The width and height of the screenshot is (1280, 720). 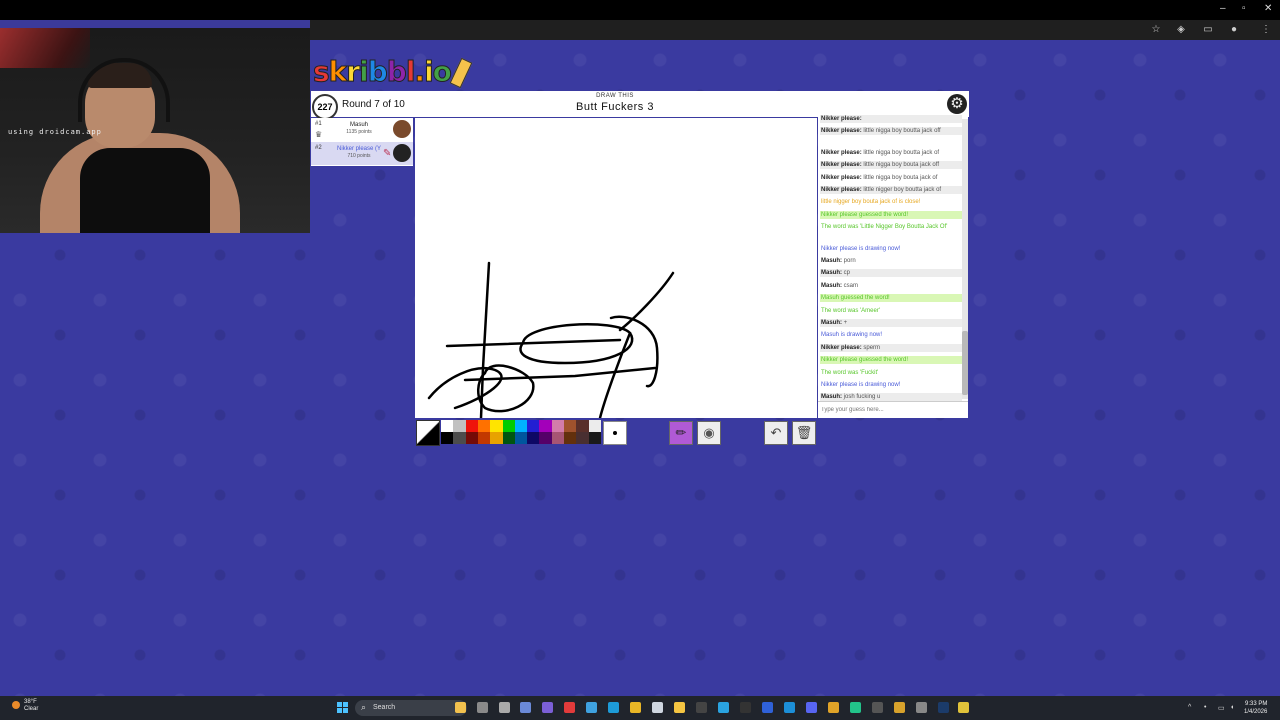 What do you see at coordinates (1181, 30) in the screenshot?
I see `extensions-icon: ◈` at bounding box center [1181, 30].